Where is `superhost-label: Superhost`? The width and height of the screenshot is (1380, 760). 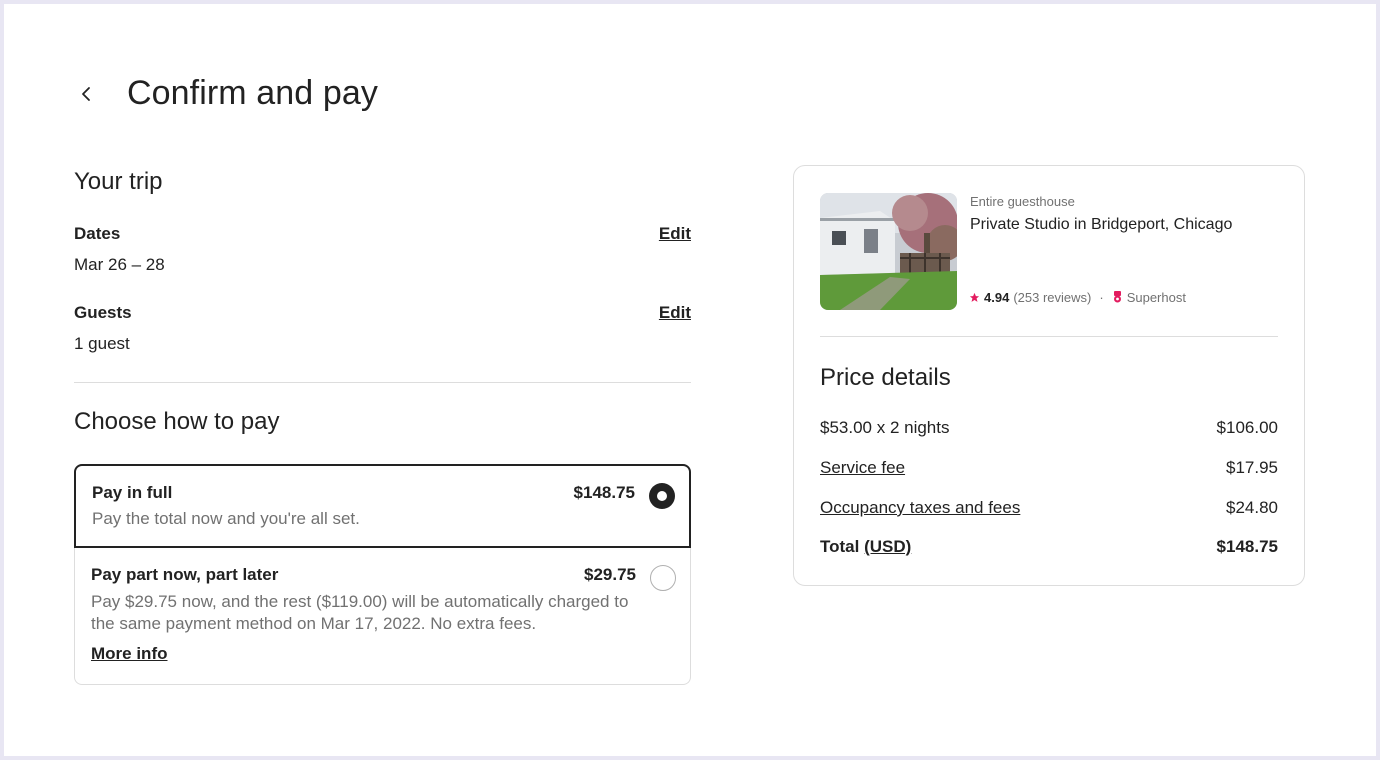
superhost-label: Superhost is located at coordinates (1156, 297).